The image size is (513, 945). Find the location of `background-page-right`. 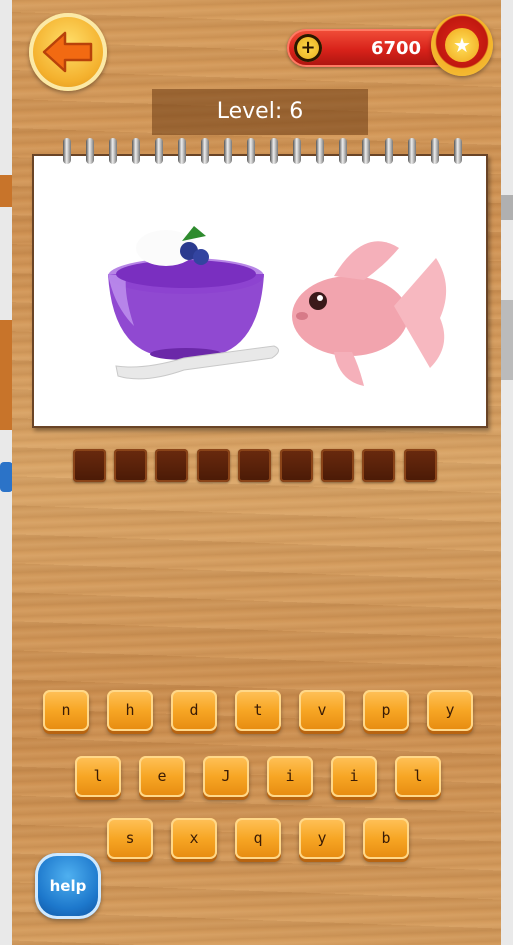

background-page-right is located at coordinates (507, 472).